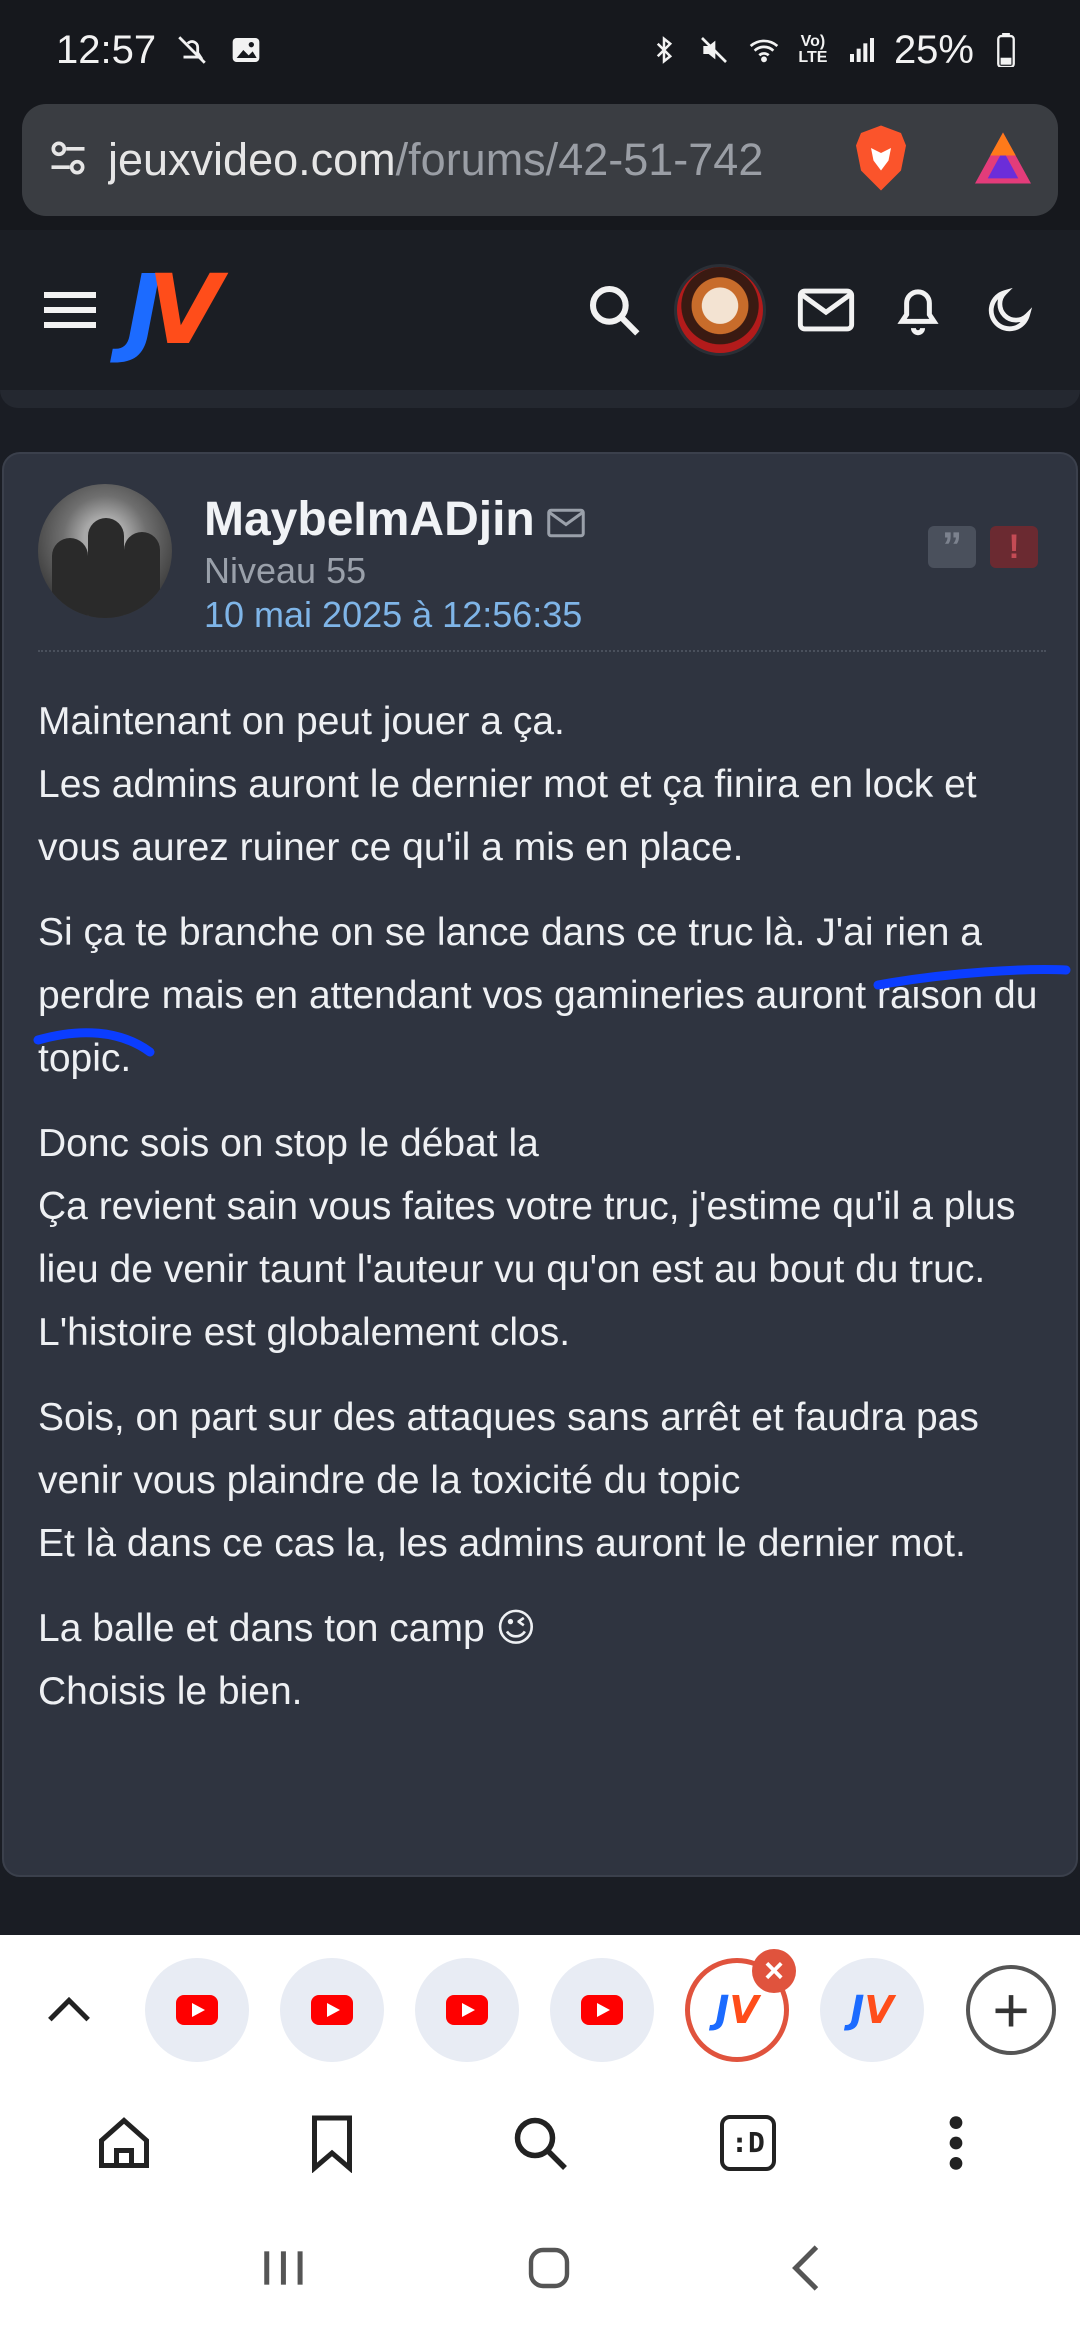 The image size is (1080, 2340). Describe the element at coordinates (579, 159) in the screenshot. I see `url-path: /forums/42-51-742` at that location.